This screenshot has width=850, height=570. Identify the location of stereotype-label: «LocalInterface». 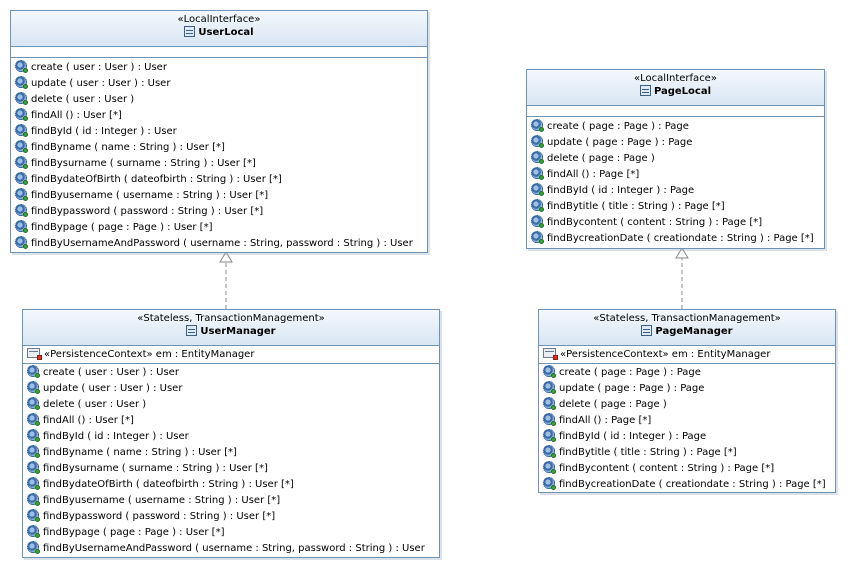
(675, 78).